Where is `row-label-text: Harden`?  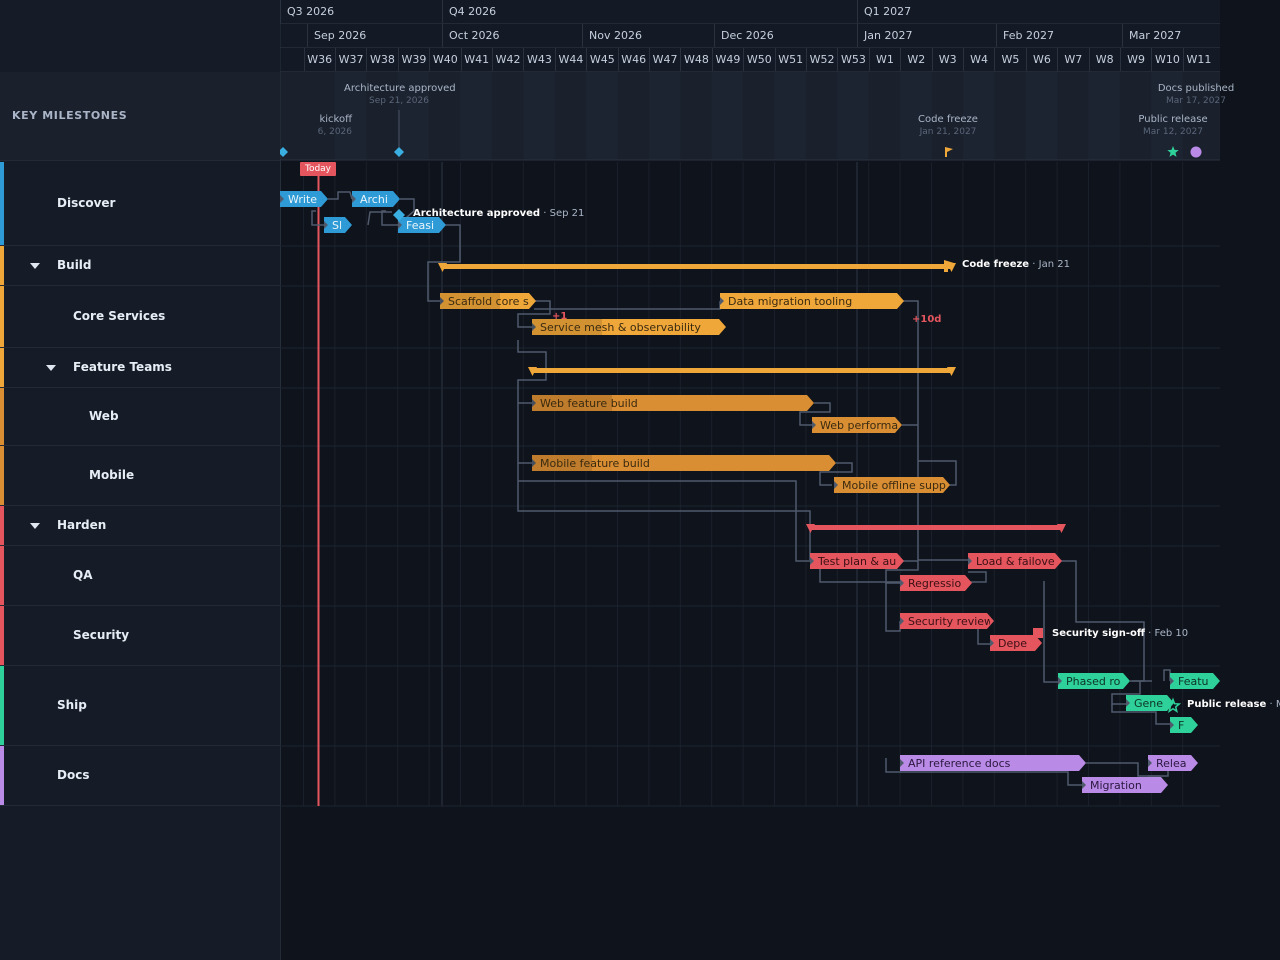
row-label-text: Harden is located at coordinates (82, 525).